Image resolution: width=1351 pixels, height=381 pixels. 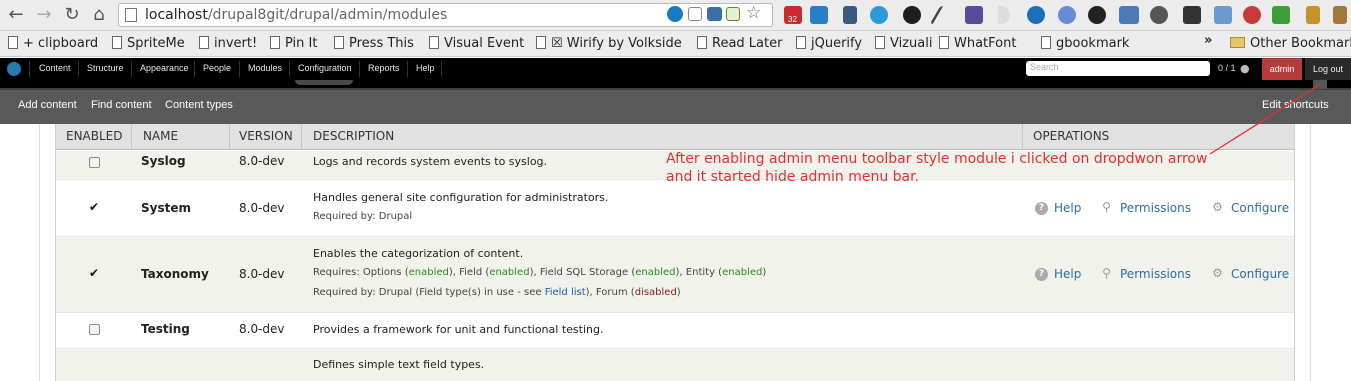 What do you see at coordinates (1313, 15) in the screenshot?
I see `wrench-icon` at bounding box center [1313, 15].